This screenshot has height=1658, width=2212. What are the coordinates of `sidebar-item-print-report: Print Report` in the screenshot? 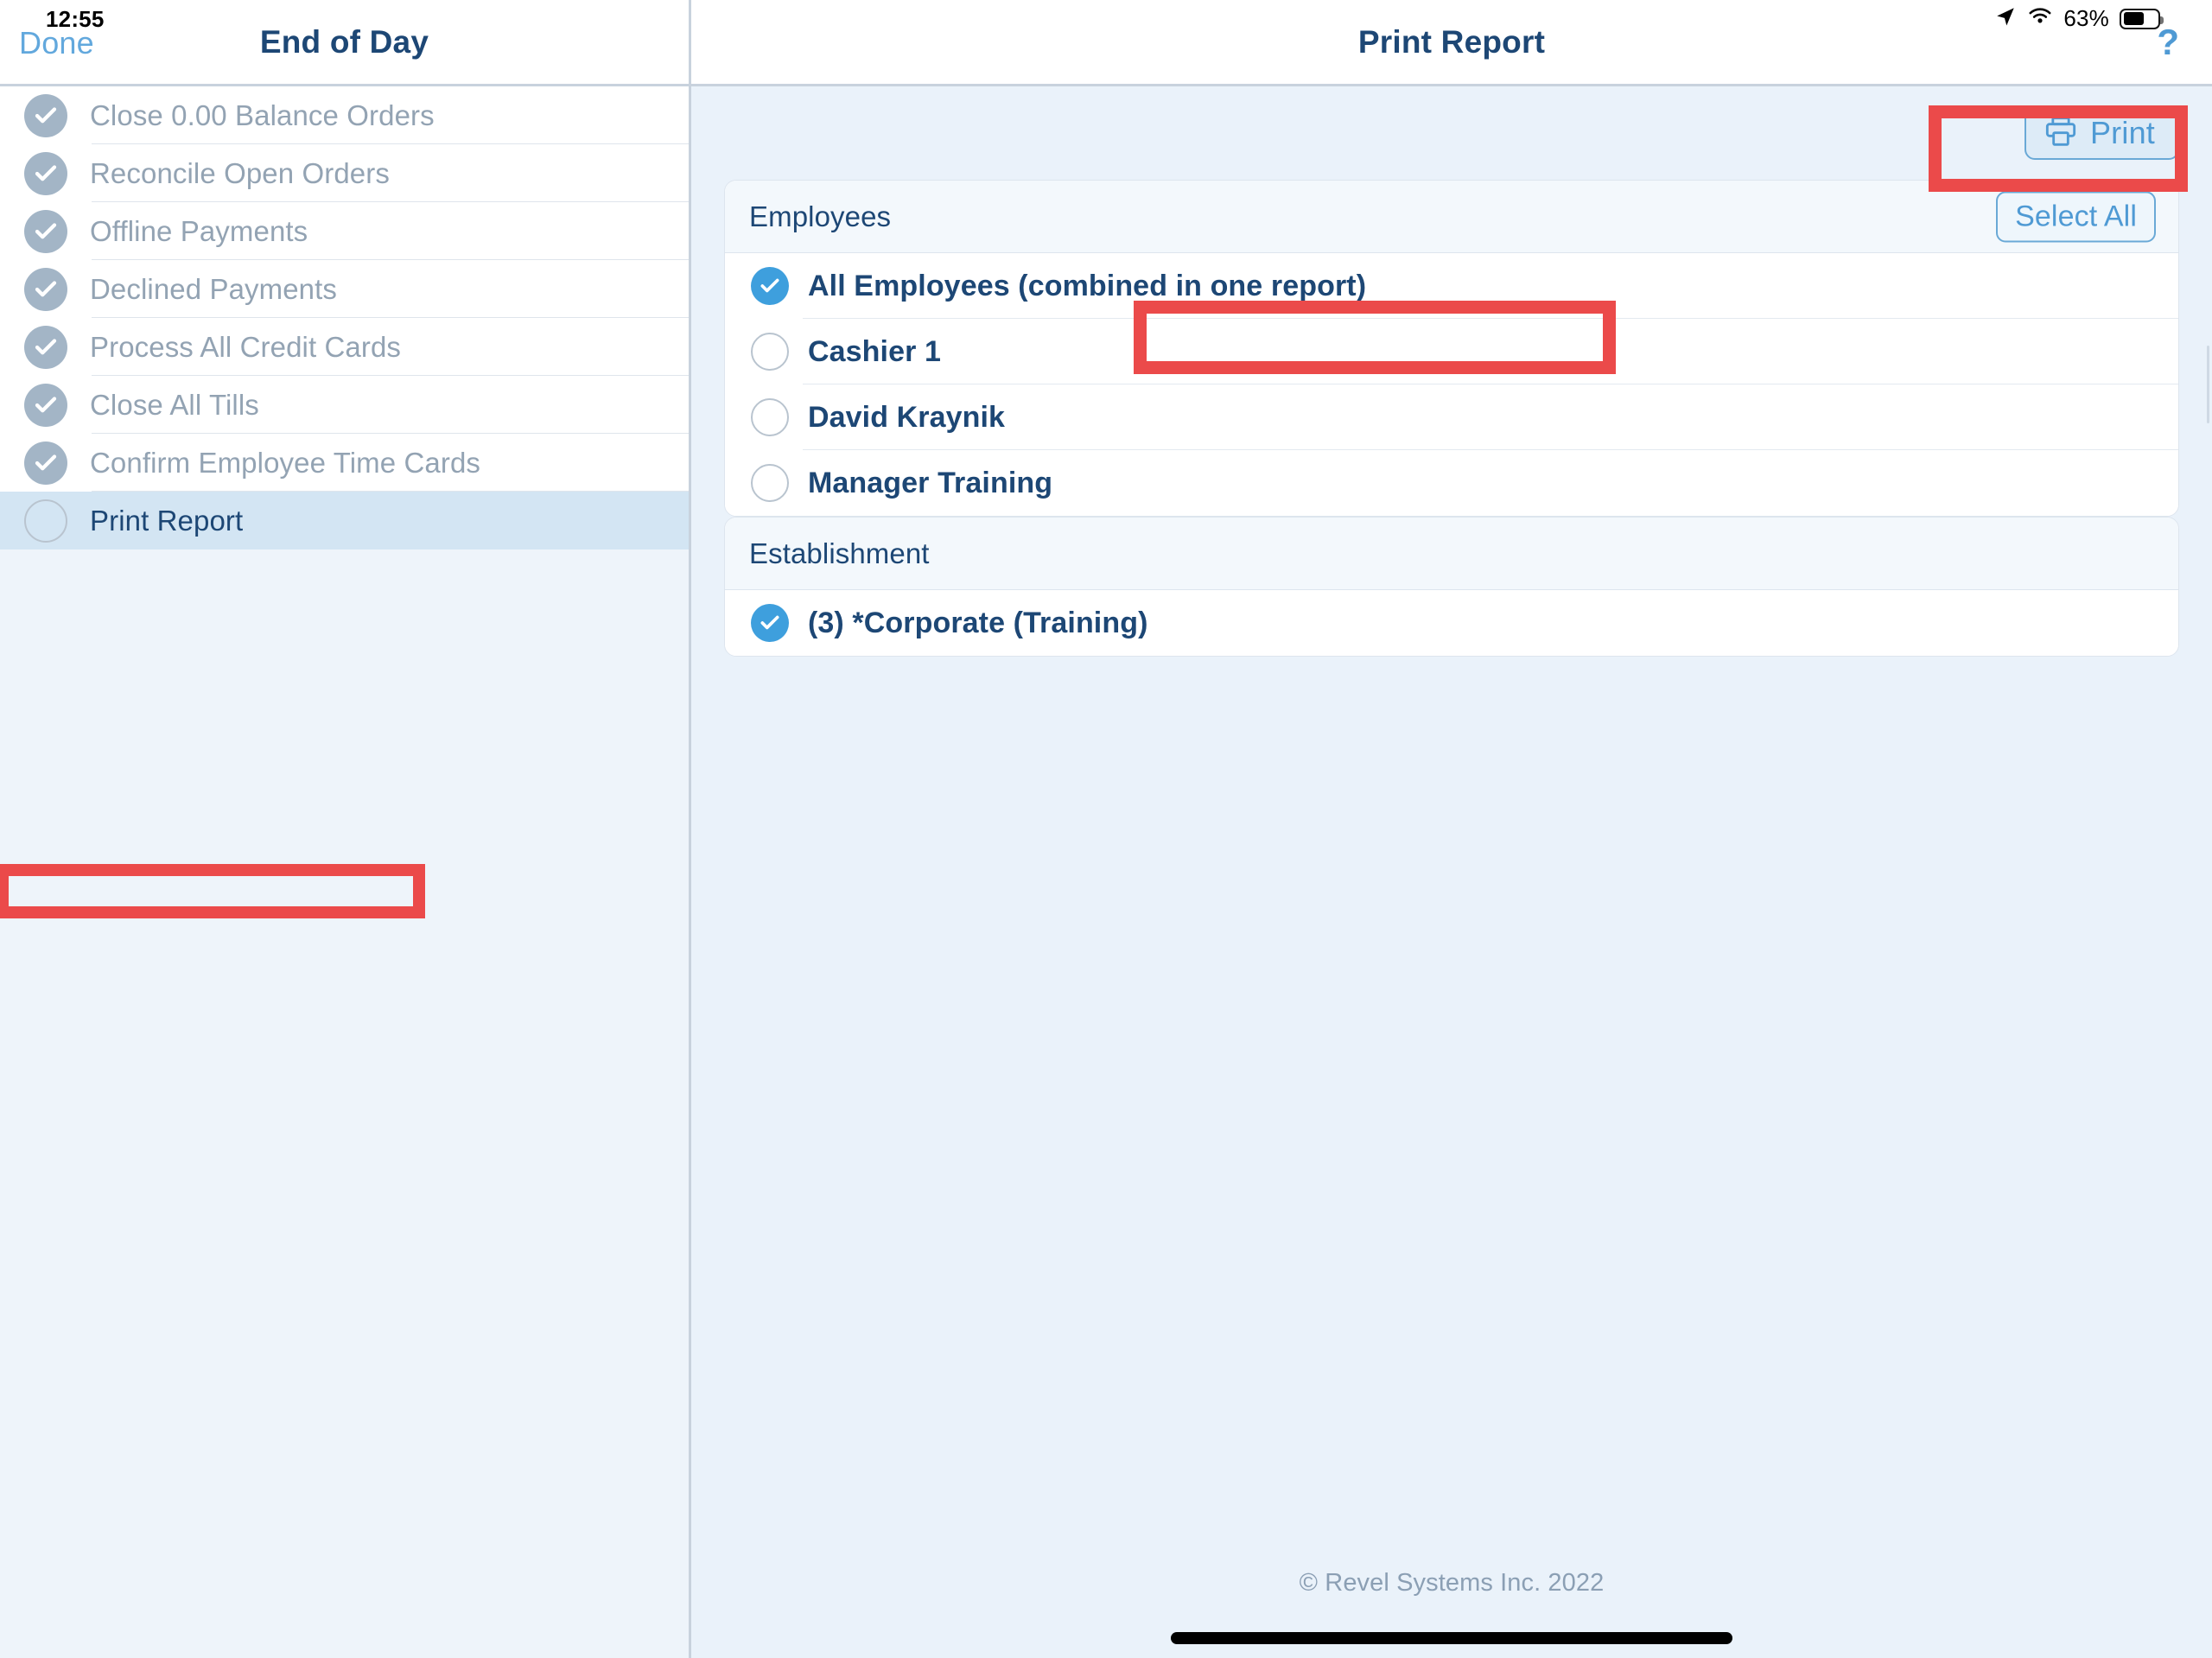 It's located at (344, 520).